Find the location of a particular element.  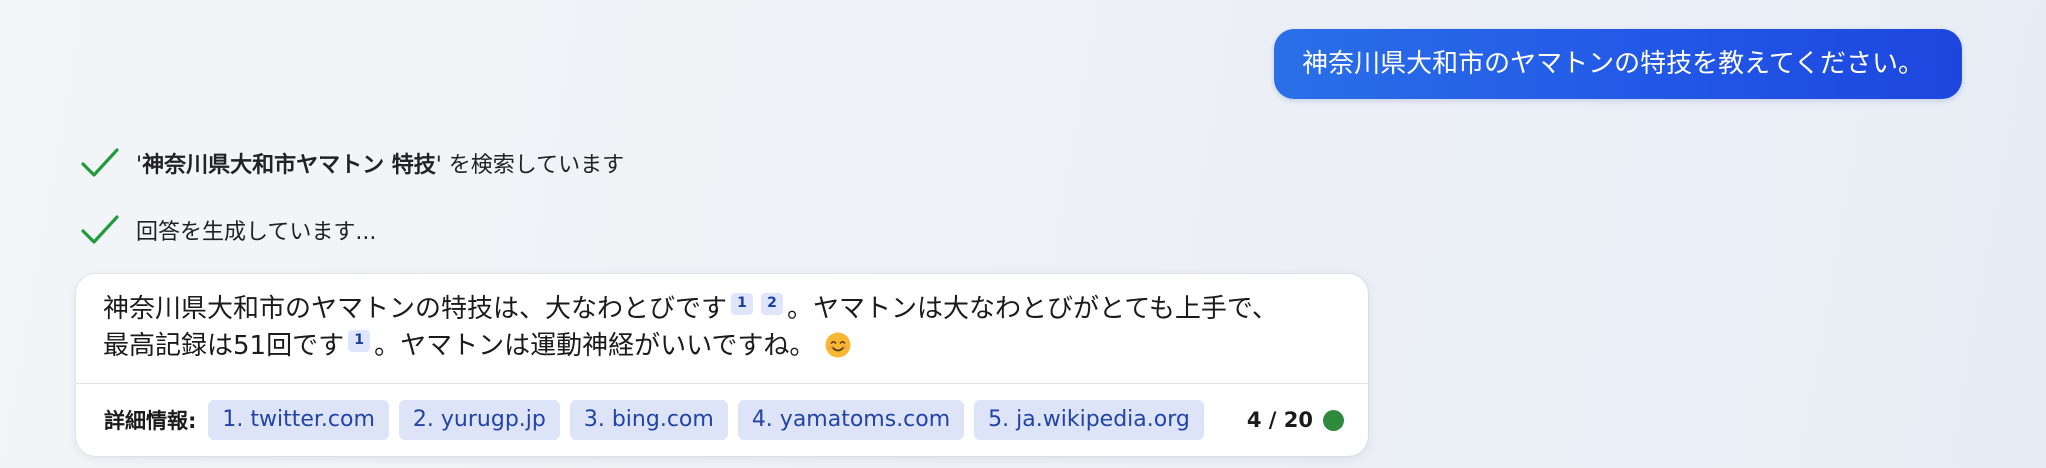

divider is located at coordinates (722, 383).